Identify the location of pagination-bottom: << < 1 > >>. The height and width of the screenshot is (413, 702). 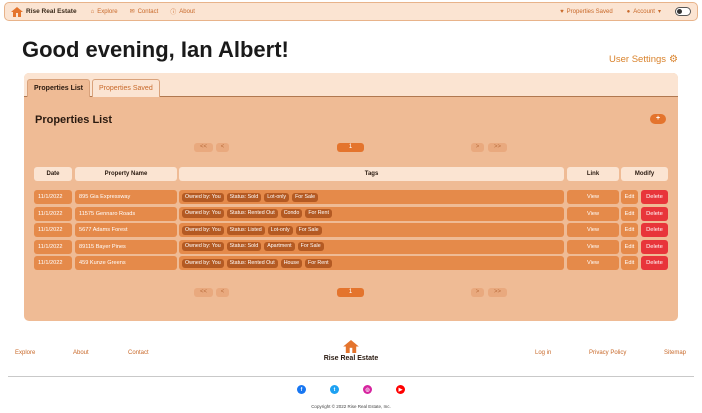
(351, 293).